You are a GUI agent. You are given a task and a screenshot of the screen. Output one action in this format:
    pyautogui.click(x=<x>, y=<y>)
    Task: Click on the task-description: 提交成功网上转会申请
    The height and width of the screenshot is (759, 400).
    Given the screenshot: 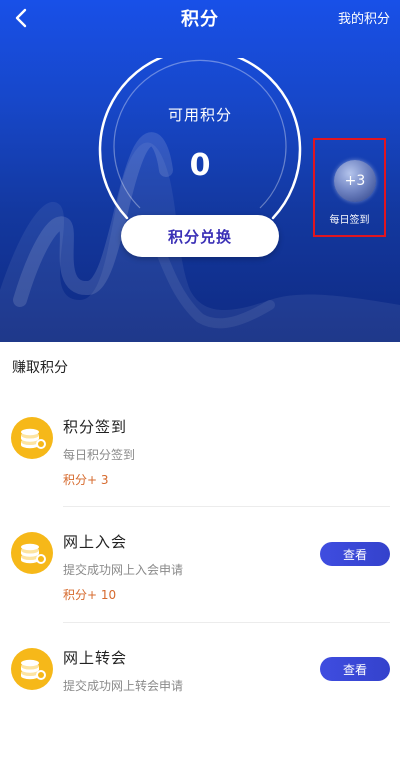 What is the action you would take?
    pyautogui.click(x=123, y=686)
    